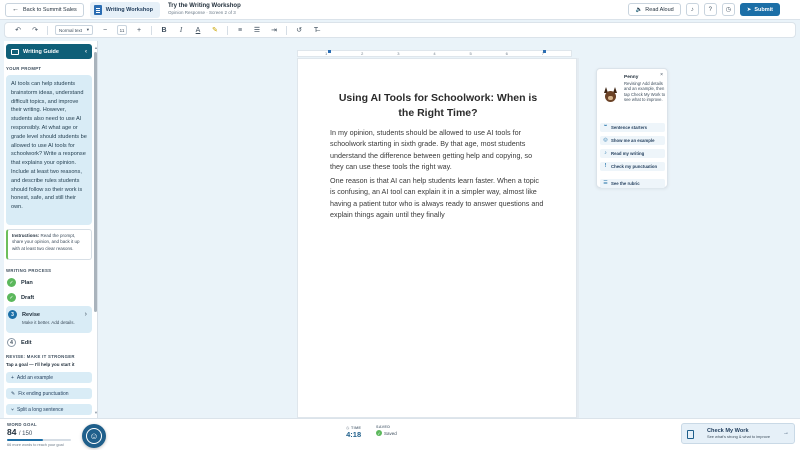 The width and height of the screenshot is (800, 450). I want to click on option-show-example: ◎ Show me an example, so click(632, 141).